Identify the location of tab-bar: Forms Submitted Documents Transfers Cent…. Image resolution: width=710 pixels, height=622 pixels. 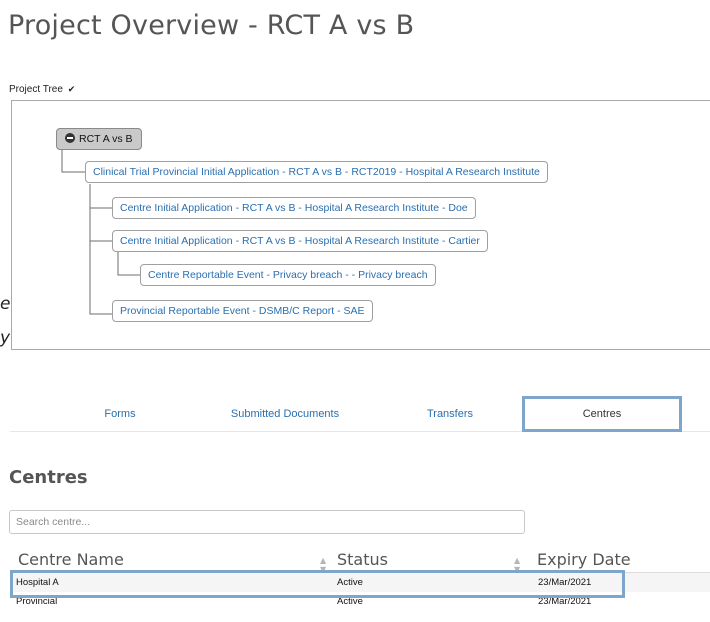
(360, 414).